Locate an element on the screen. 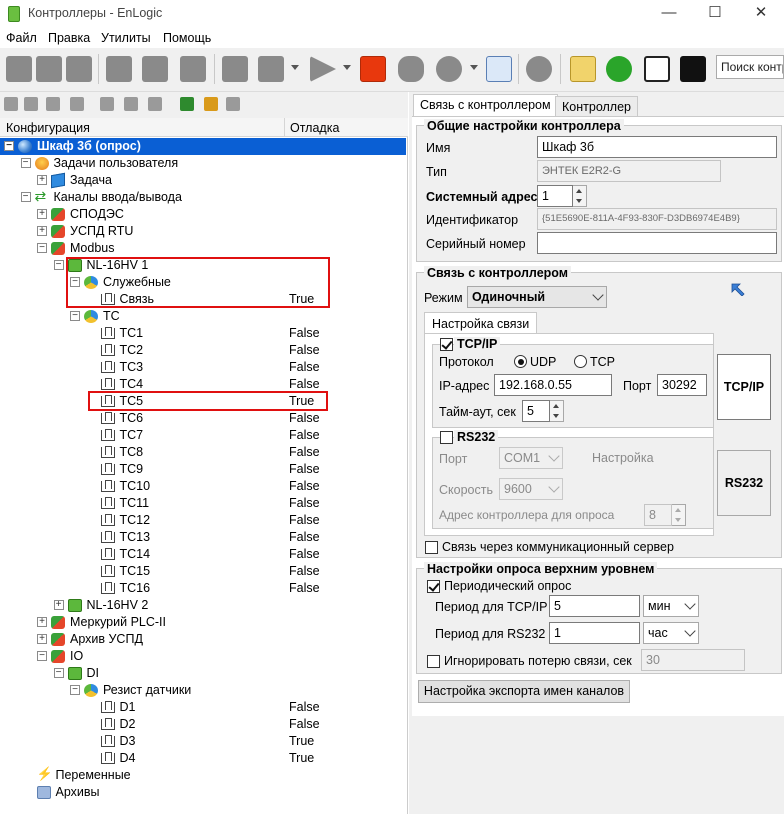  run-dropdown-icon is located at coordinates (347, 67).